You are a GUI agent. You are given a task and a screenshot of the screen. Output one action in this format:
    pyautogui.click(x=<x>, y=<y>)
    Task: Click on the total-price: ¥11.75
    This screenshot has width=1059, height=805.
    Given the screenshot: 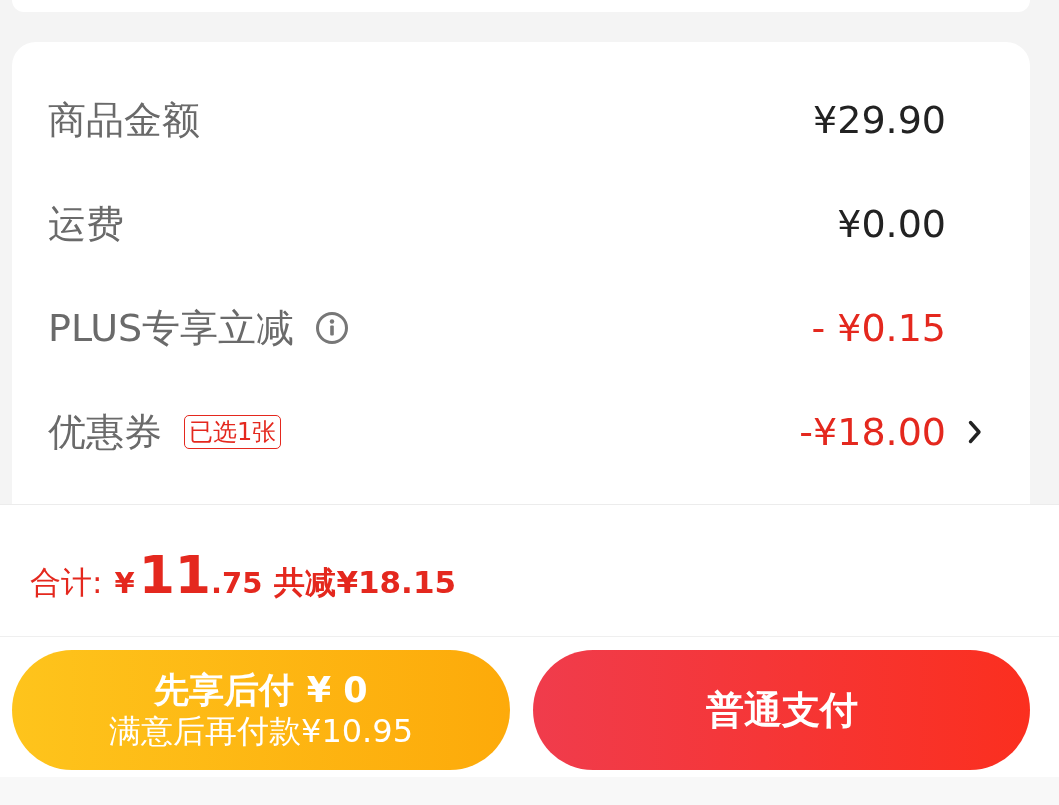 What is the action you would take?
    pyautogui.click(x=188, y=574)
    